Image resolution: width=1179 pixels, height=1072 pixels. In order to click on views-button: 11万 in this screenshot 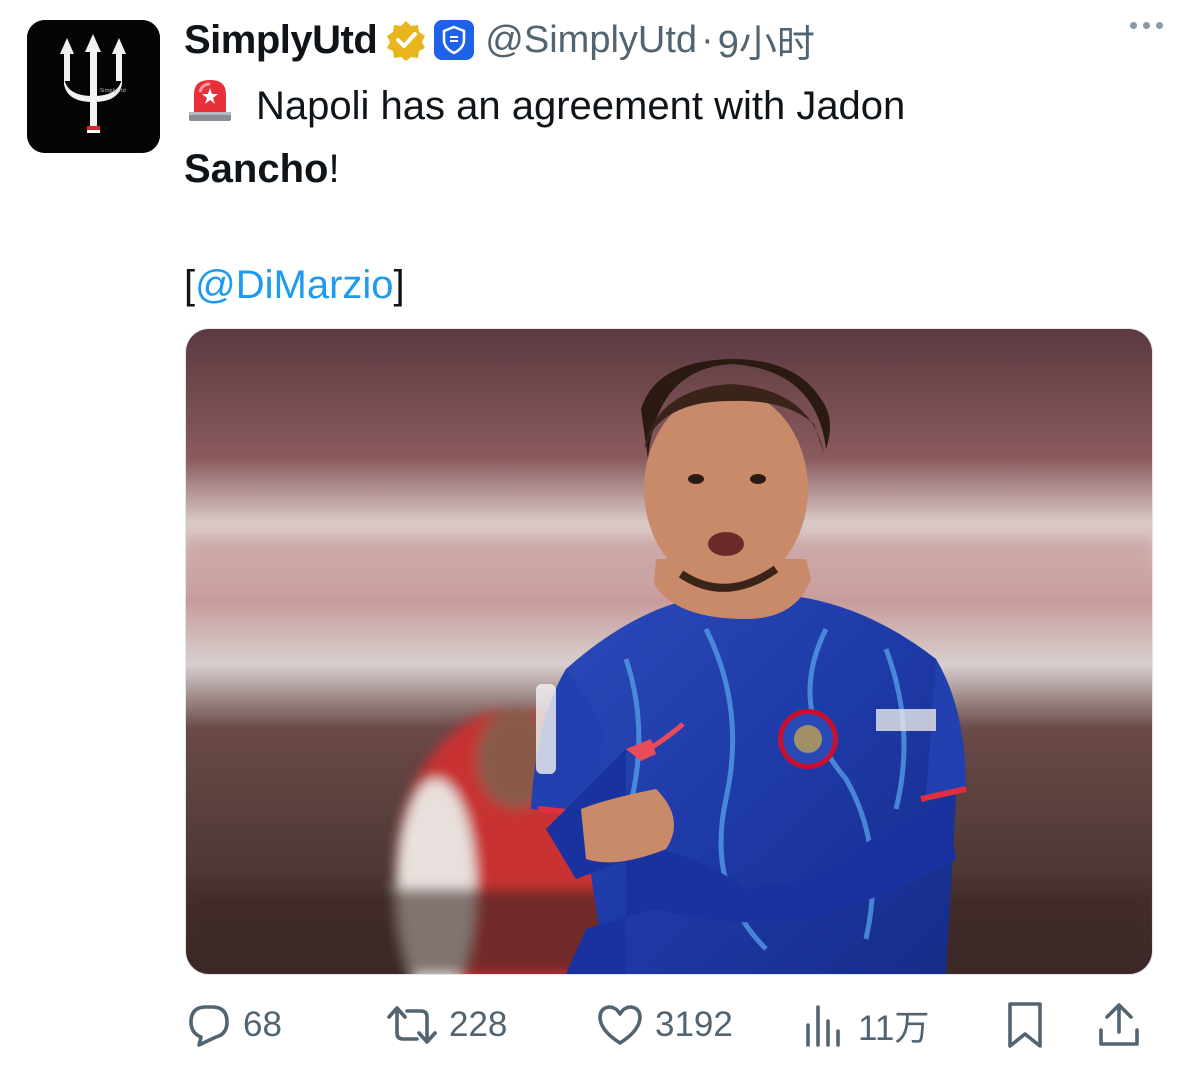, I will do `click(864, 1025)`.